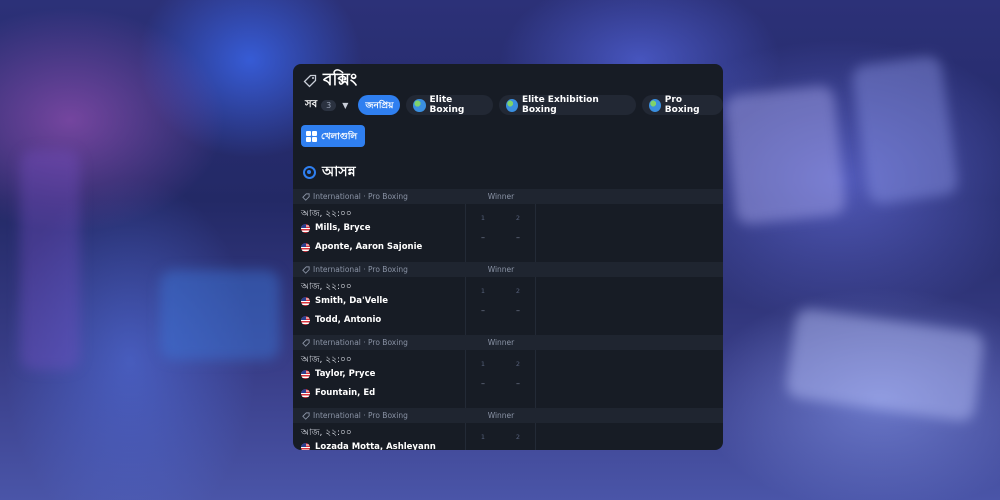  What do you see at coordinates (345, 393) in the screenshot?
I see `team-name: Fountain, Ed` at bounding box center [345, 393].